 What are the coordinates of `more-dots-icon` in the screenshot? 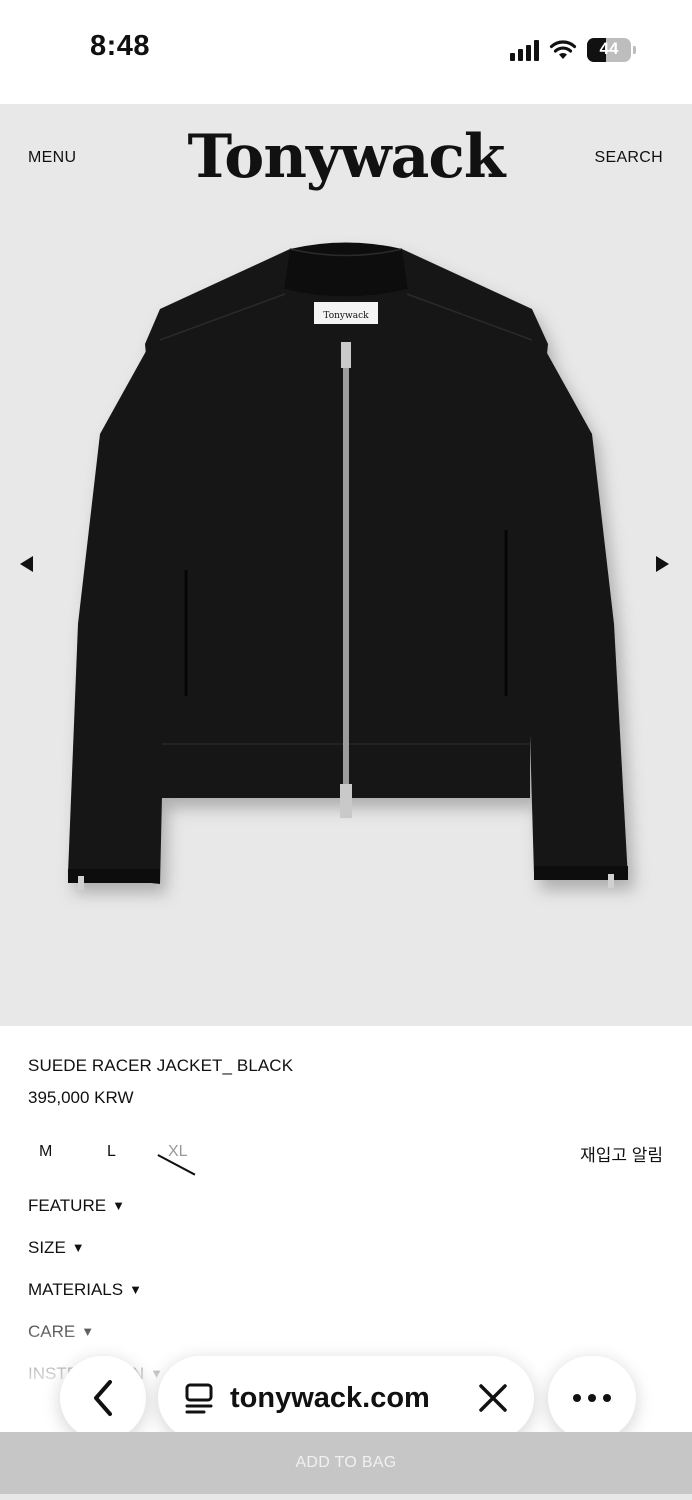 It's located at (592, 1398).